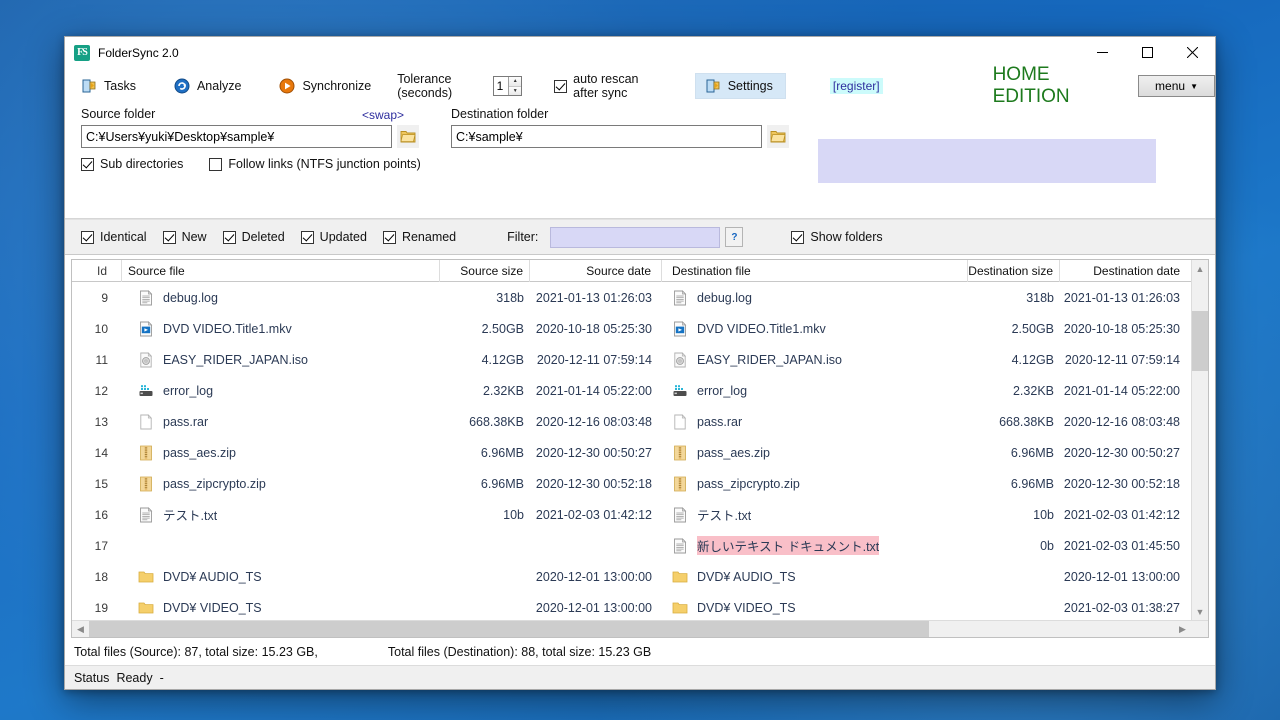 Image resolution: width=1280 pixels, height=720 pixels. I want to click on cell-destination-date: 2020-12-30 00:50:27, so click(1121, 452).